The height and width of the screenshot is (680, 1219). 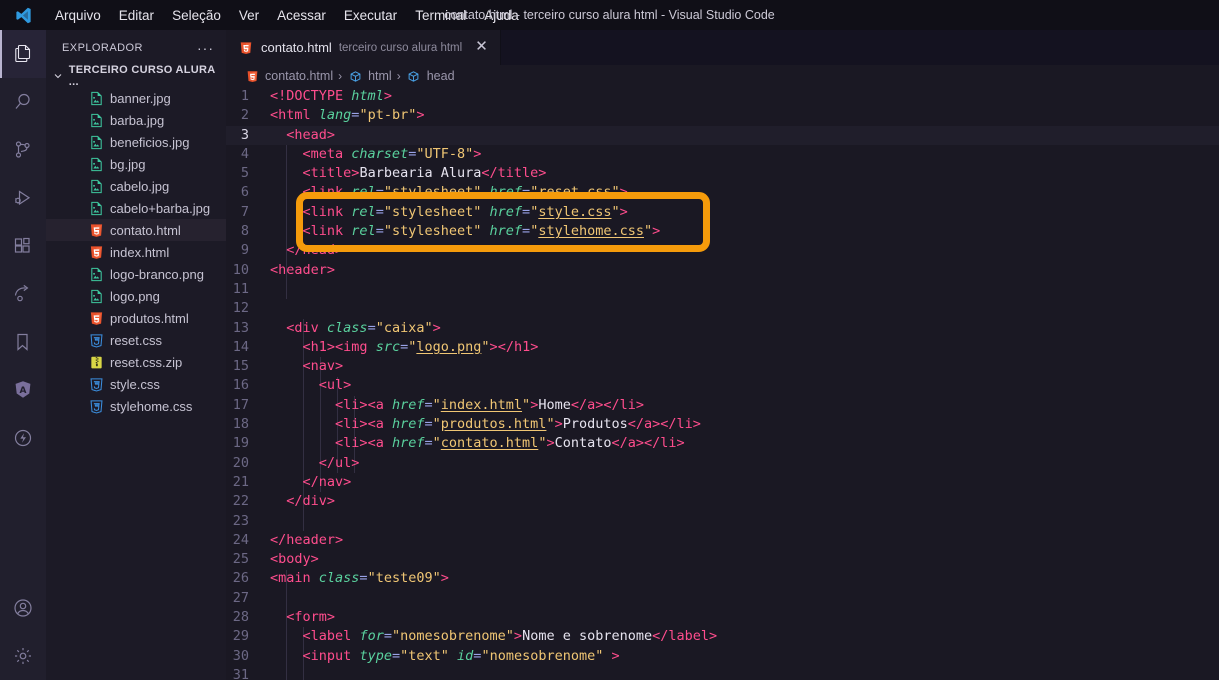 I want to click on menu-terminal: Terminal, so click(x=440, y=15).